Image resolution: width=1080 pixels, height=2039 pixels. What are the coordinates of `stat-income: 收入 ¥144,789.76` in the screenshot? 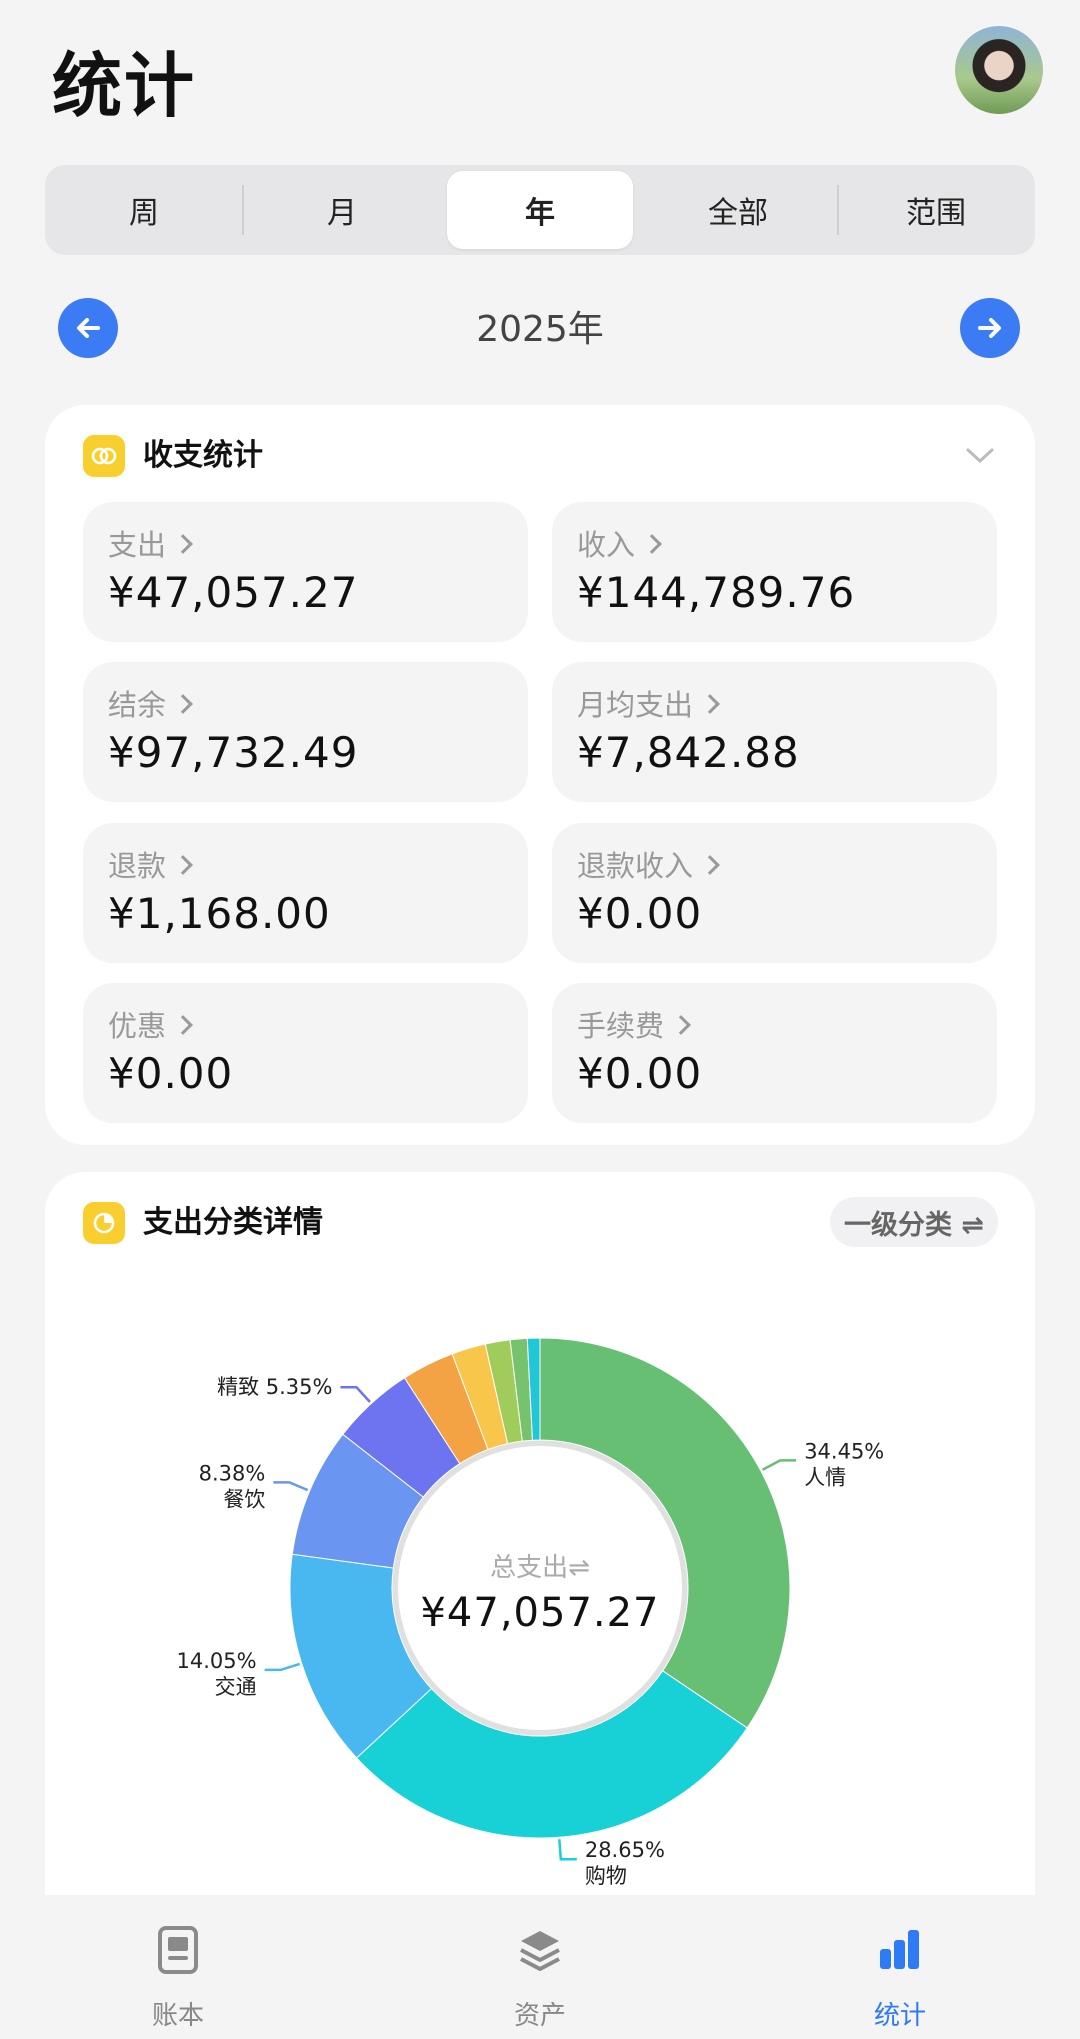 It's located at (774, 572).